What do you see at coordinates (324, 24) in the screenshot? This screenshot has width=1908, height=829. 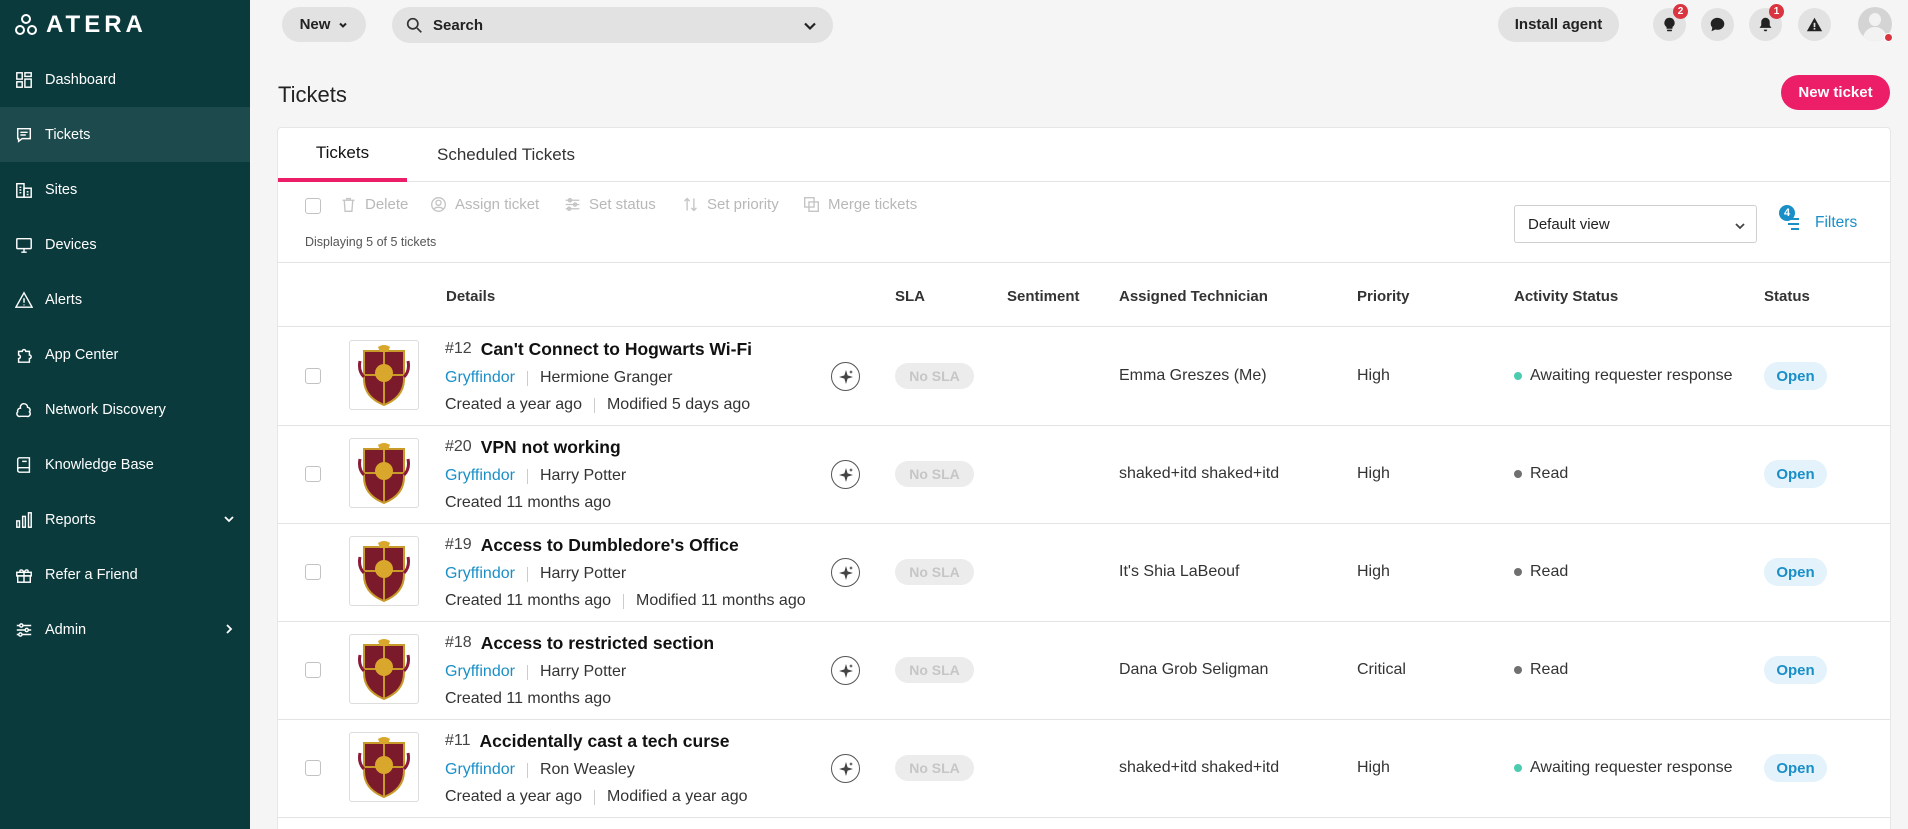 I see `new-button: New` at bounding box center [324, 24].